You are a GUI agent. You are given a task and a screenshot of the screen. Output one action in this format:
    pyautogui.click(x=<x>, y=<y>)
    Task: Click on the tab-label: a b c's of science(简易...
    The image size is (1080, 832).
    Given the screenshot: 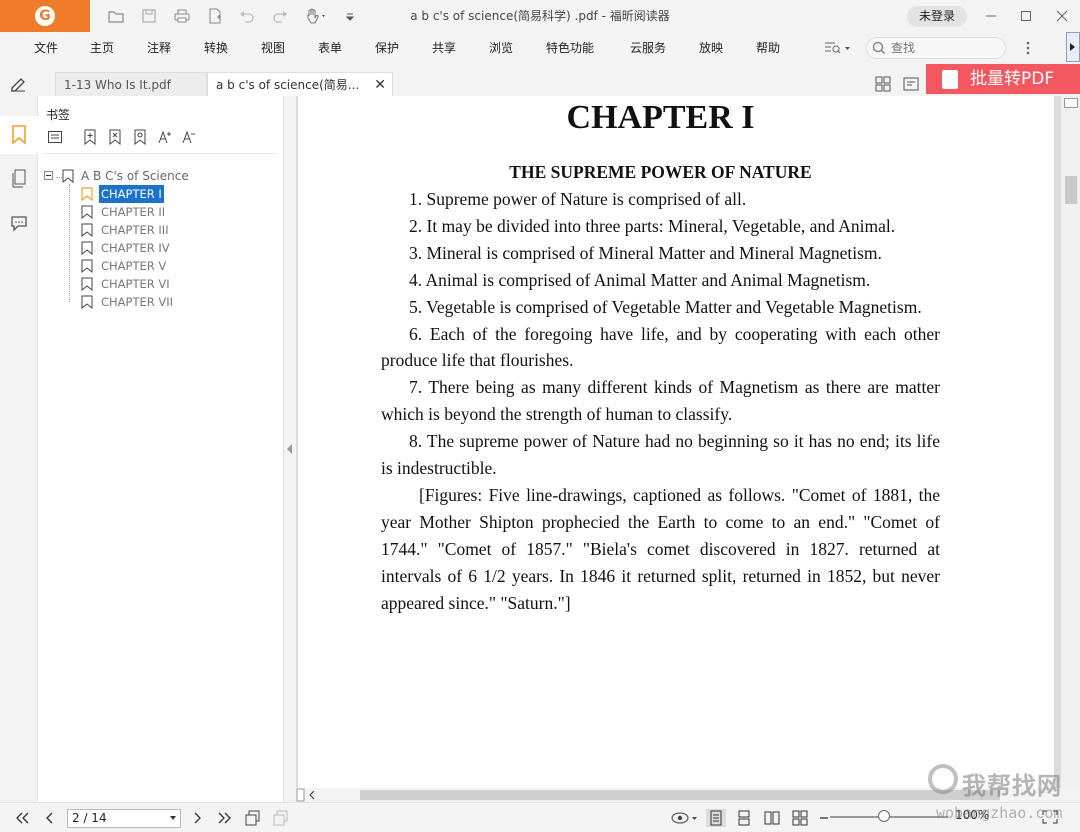 What is the action you would take?
    pyautogui.click(x=288, y=85)
    